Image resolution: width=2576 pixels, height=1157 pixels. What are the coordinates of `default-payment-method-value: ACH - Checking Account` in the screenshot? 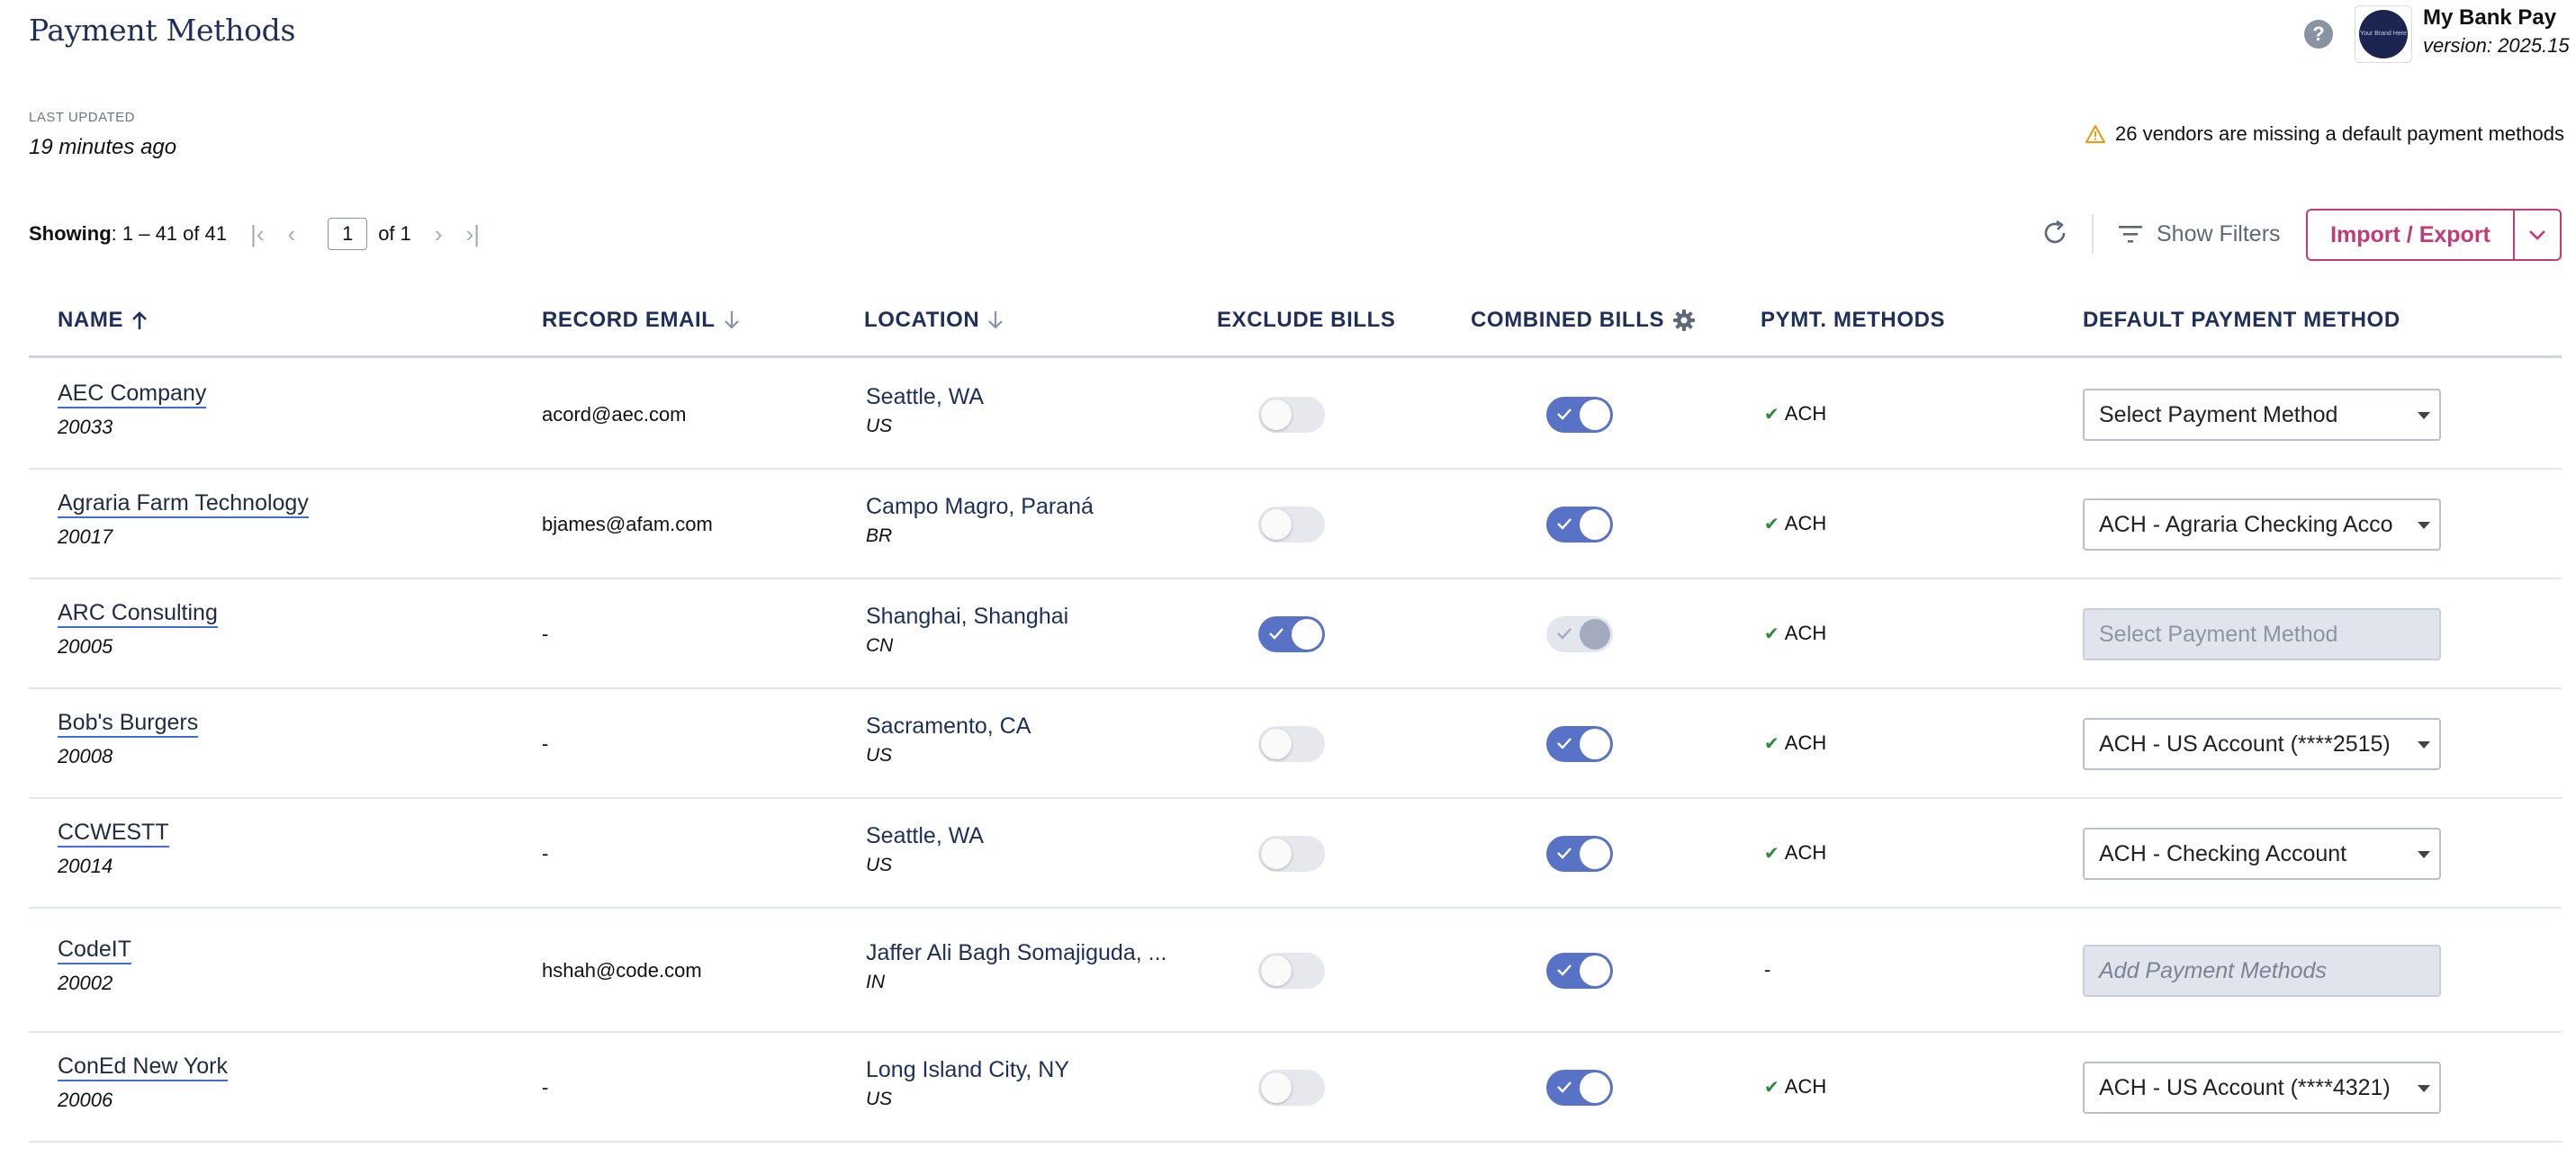 It's located at (2223, 853).